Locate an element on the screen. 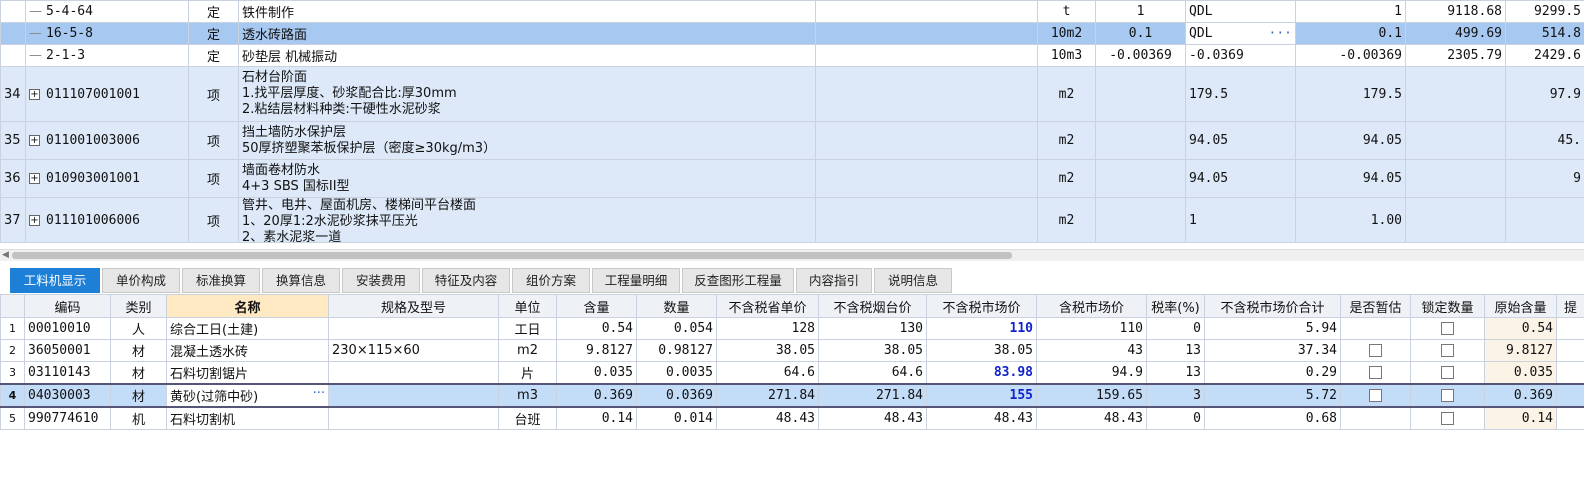 The image size is (1584, 498). resource-spec is located at coordinates (413, 395).